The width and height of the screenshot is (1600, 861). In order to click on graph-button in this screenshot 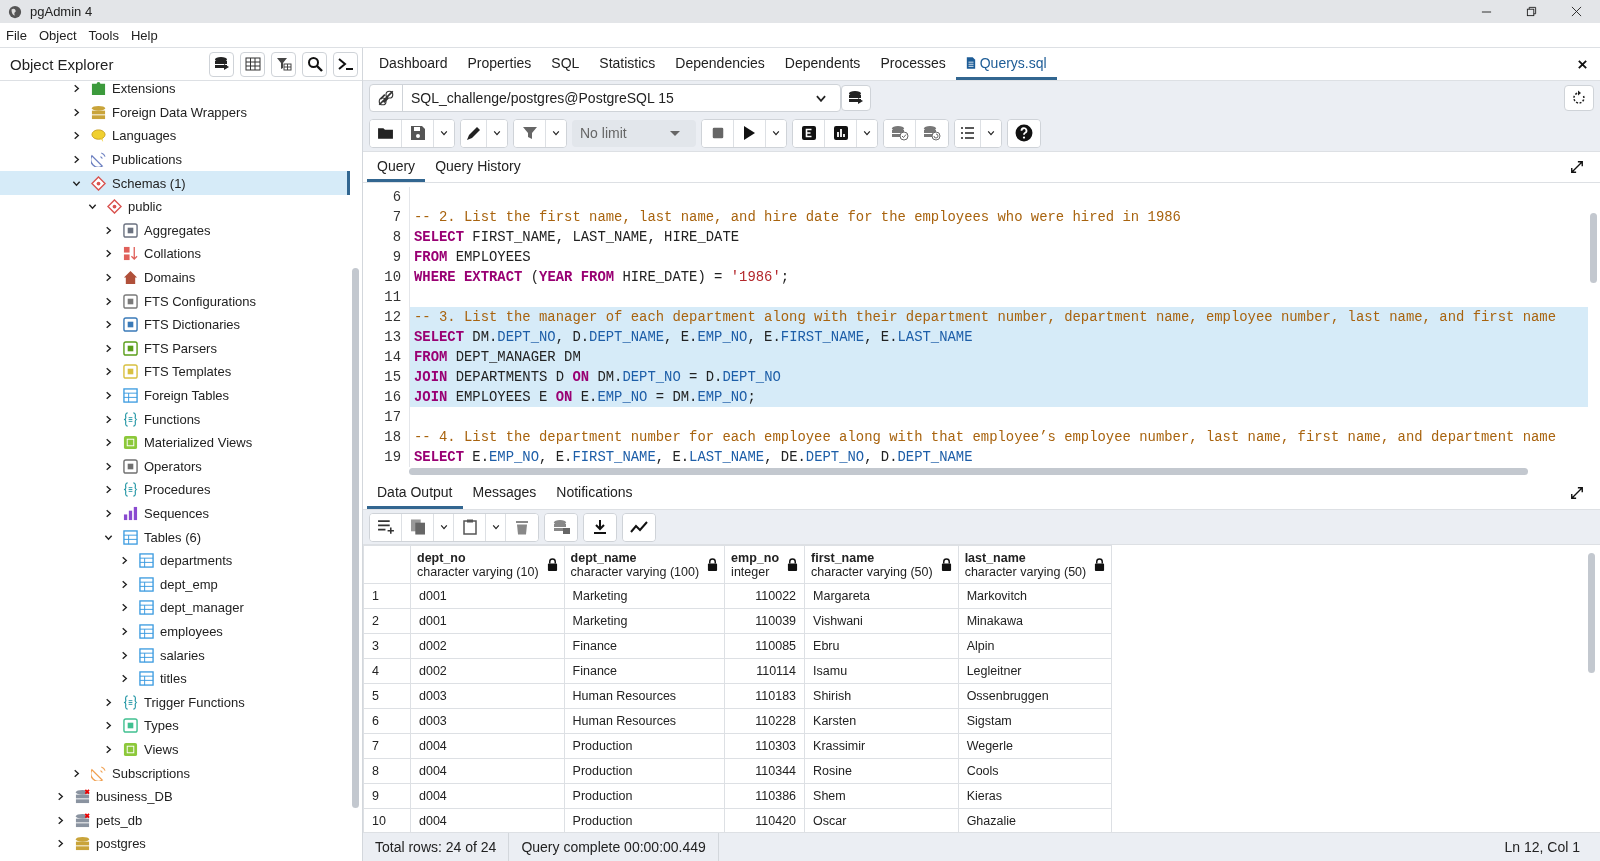, I will do `click(639, 527)`.